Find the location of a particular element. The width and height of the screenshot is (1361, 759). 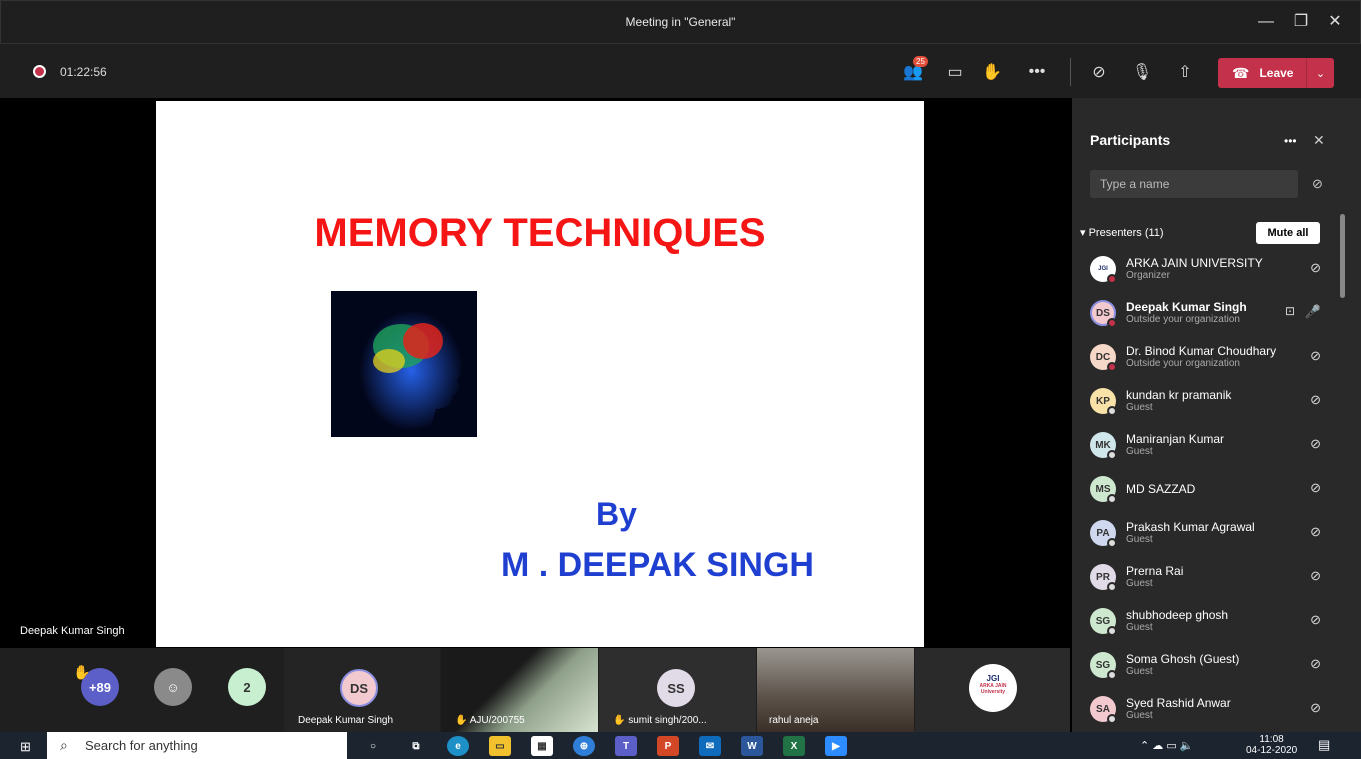

windows-start-icon: ⊞ is located at coordinates (25, 747).